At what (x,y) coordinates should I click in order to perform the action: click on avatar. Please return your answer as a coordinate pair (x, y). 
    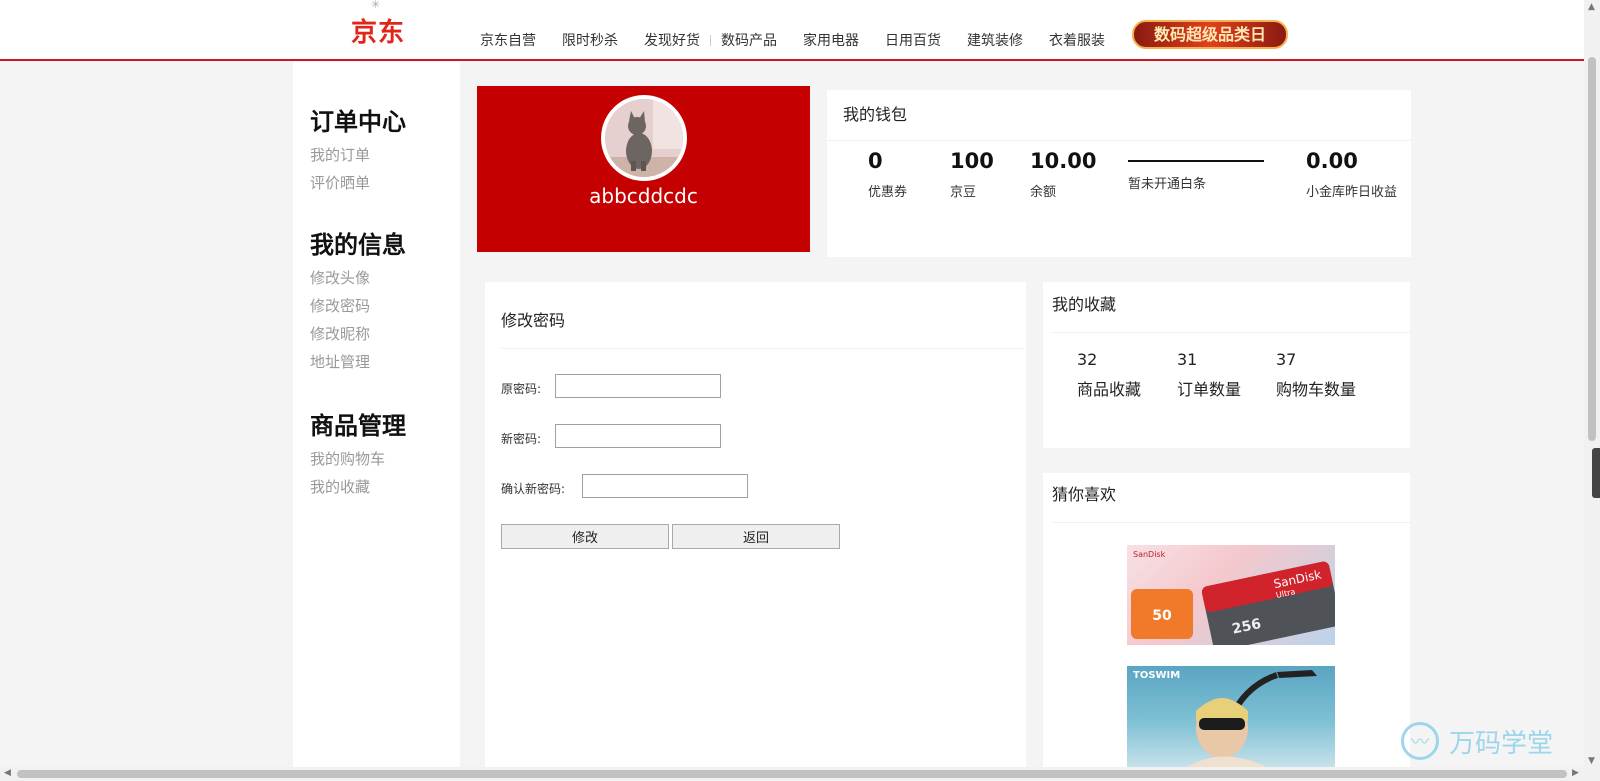
    Looking at the image, I should click on (644, 138).